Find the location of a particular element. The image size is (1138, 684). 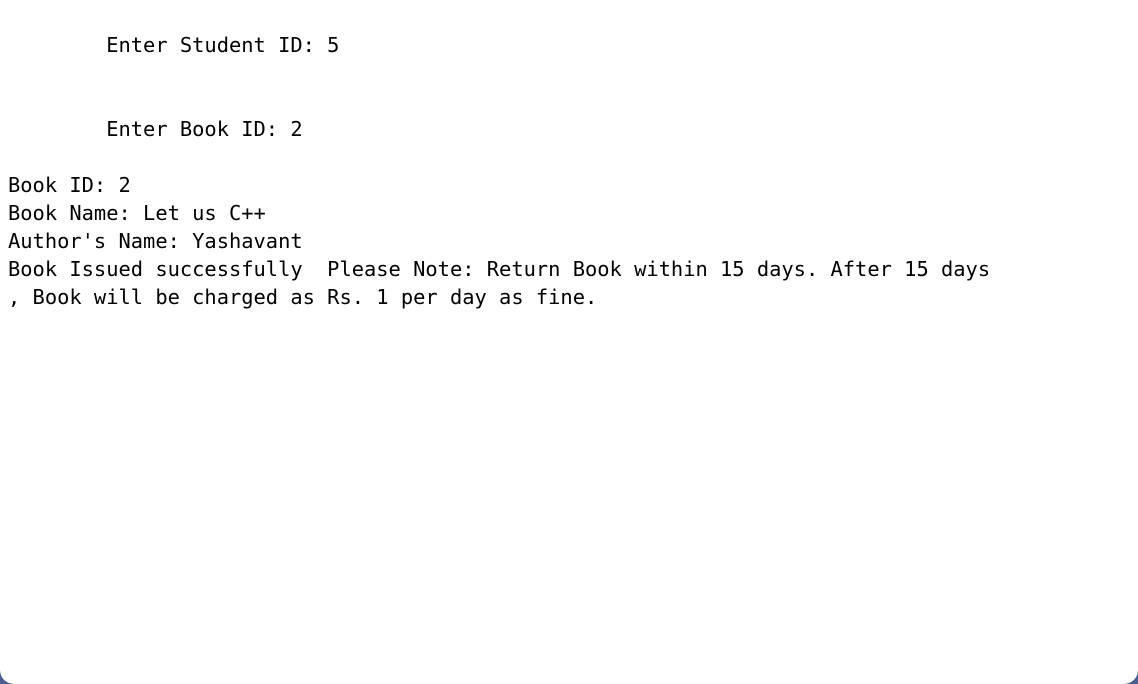

prompt-book-id: Enter Book ID: 2 is located at coordinates (155, 129).